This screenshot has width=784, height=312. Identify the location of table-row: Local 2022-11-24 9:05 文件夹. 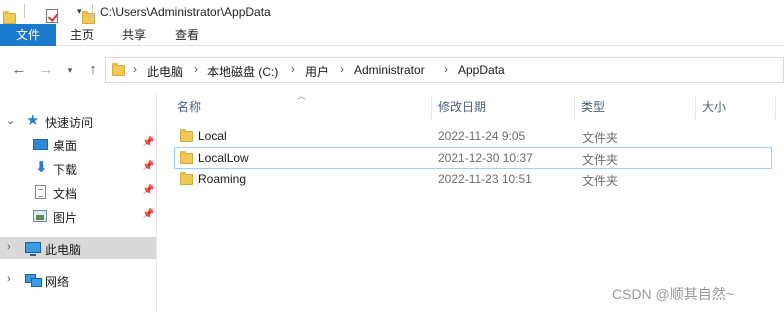
(473, 136).